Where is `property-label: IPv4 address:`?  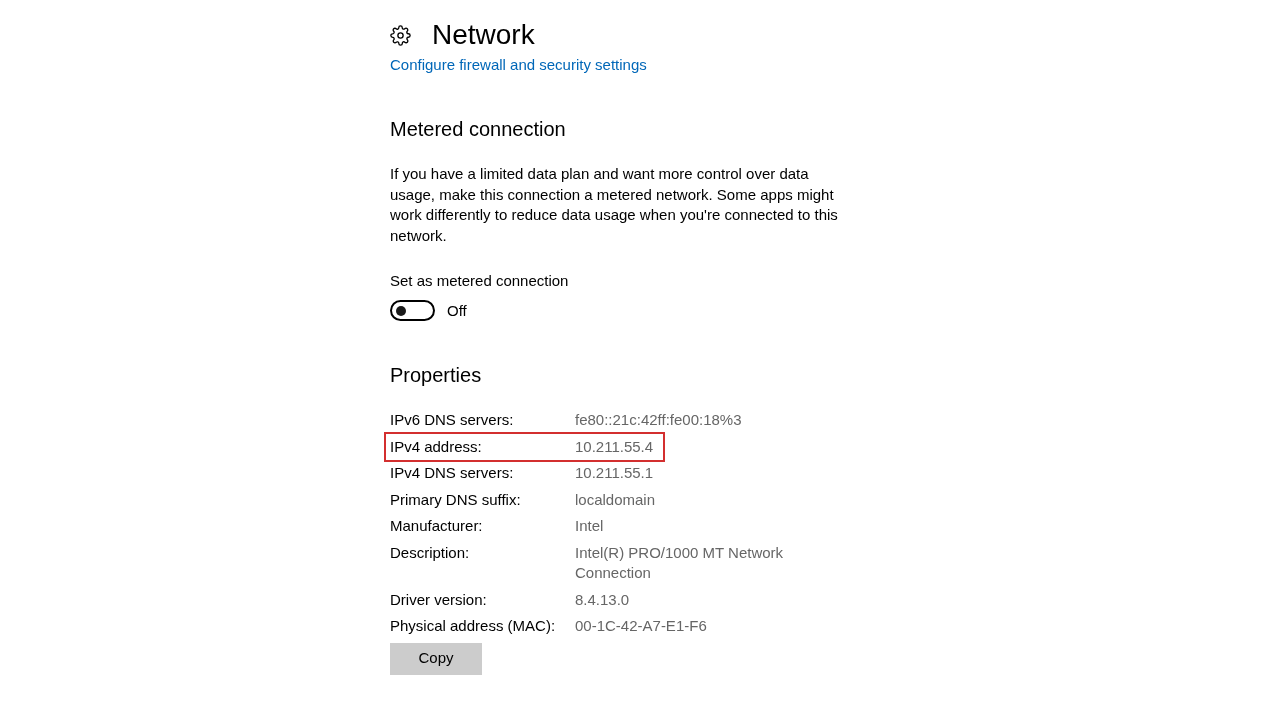
property-label: IPv4 address: is located at coordinates (436, 446).